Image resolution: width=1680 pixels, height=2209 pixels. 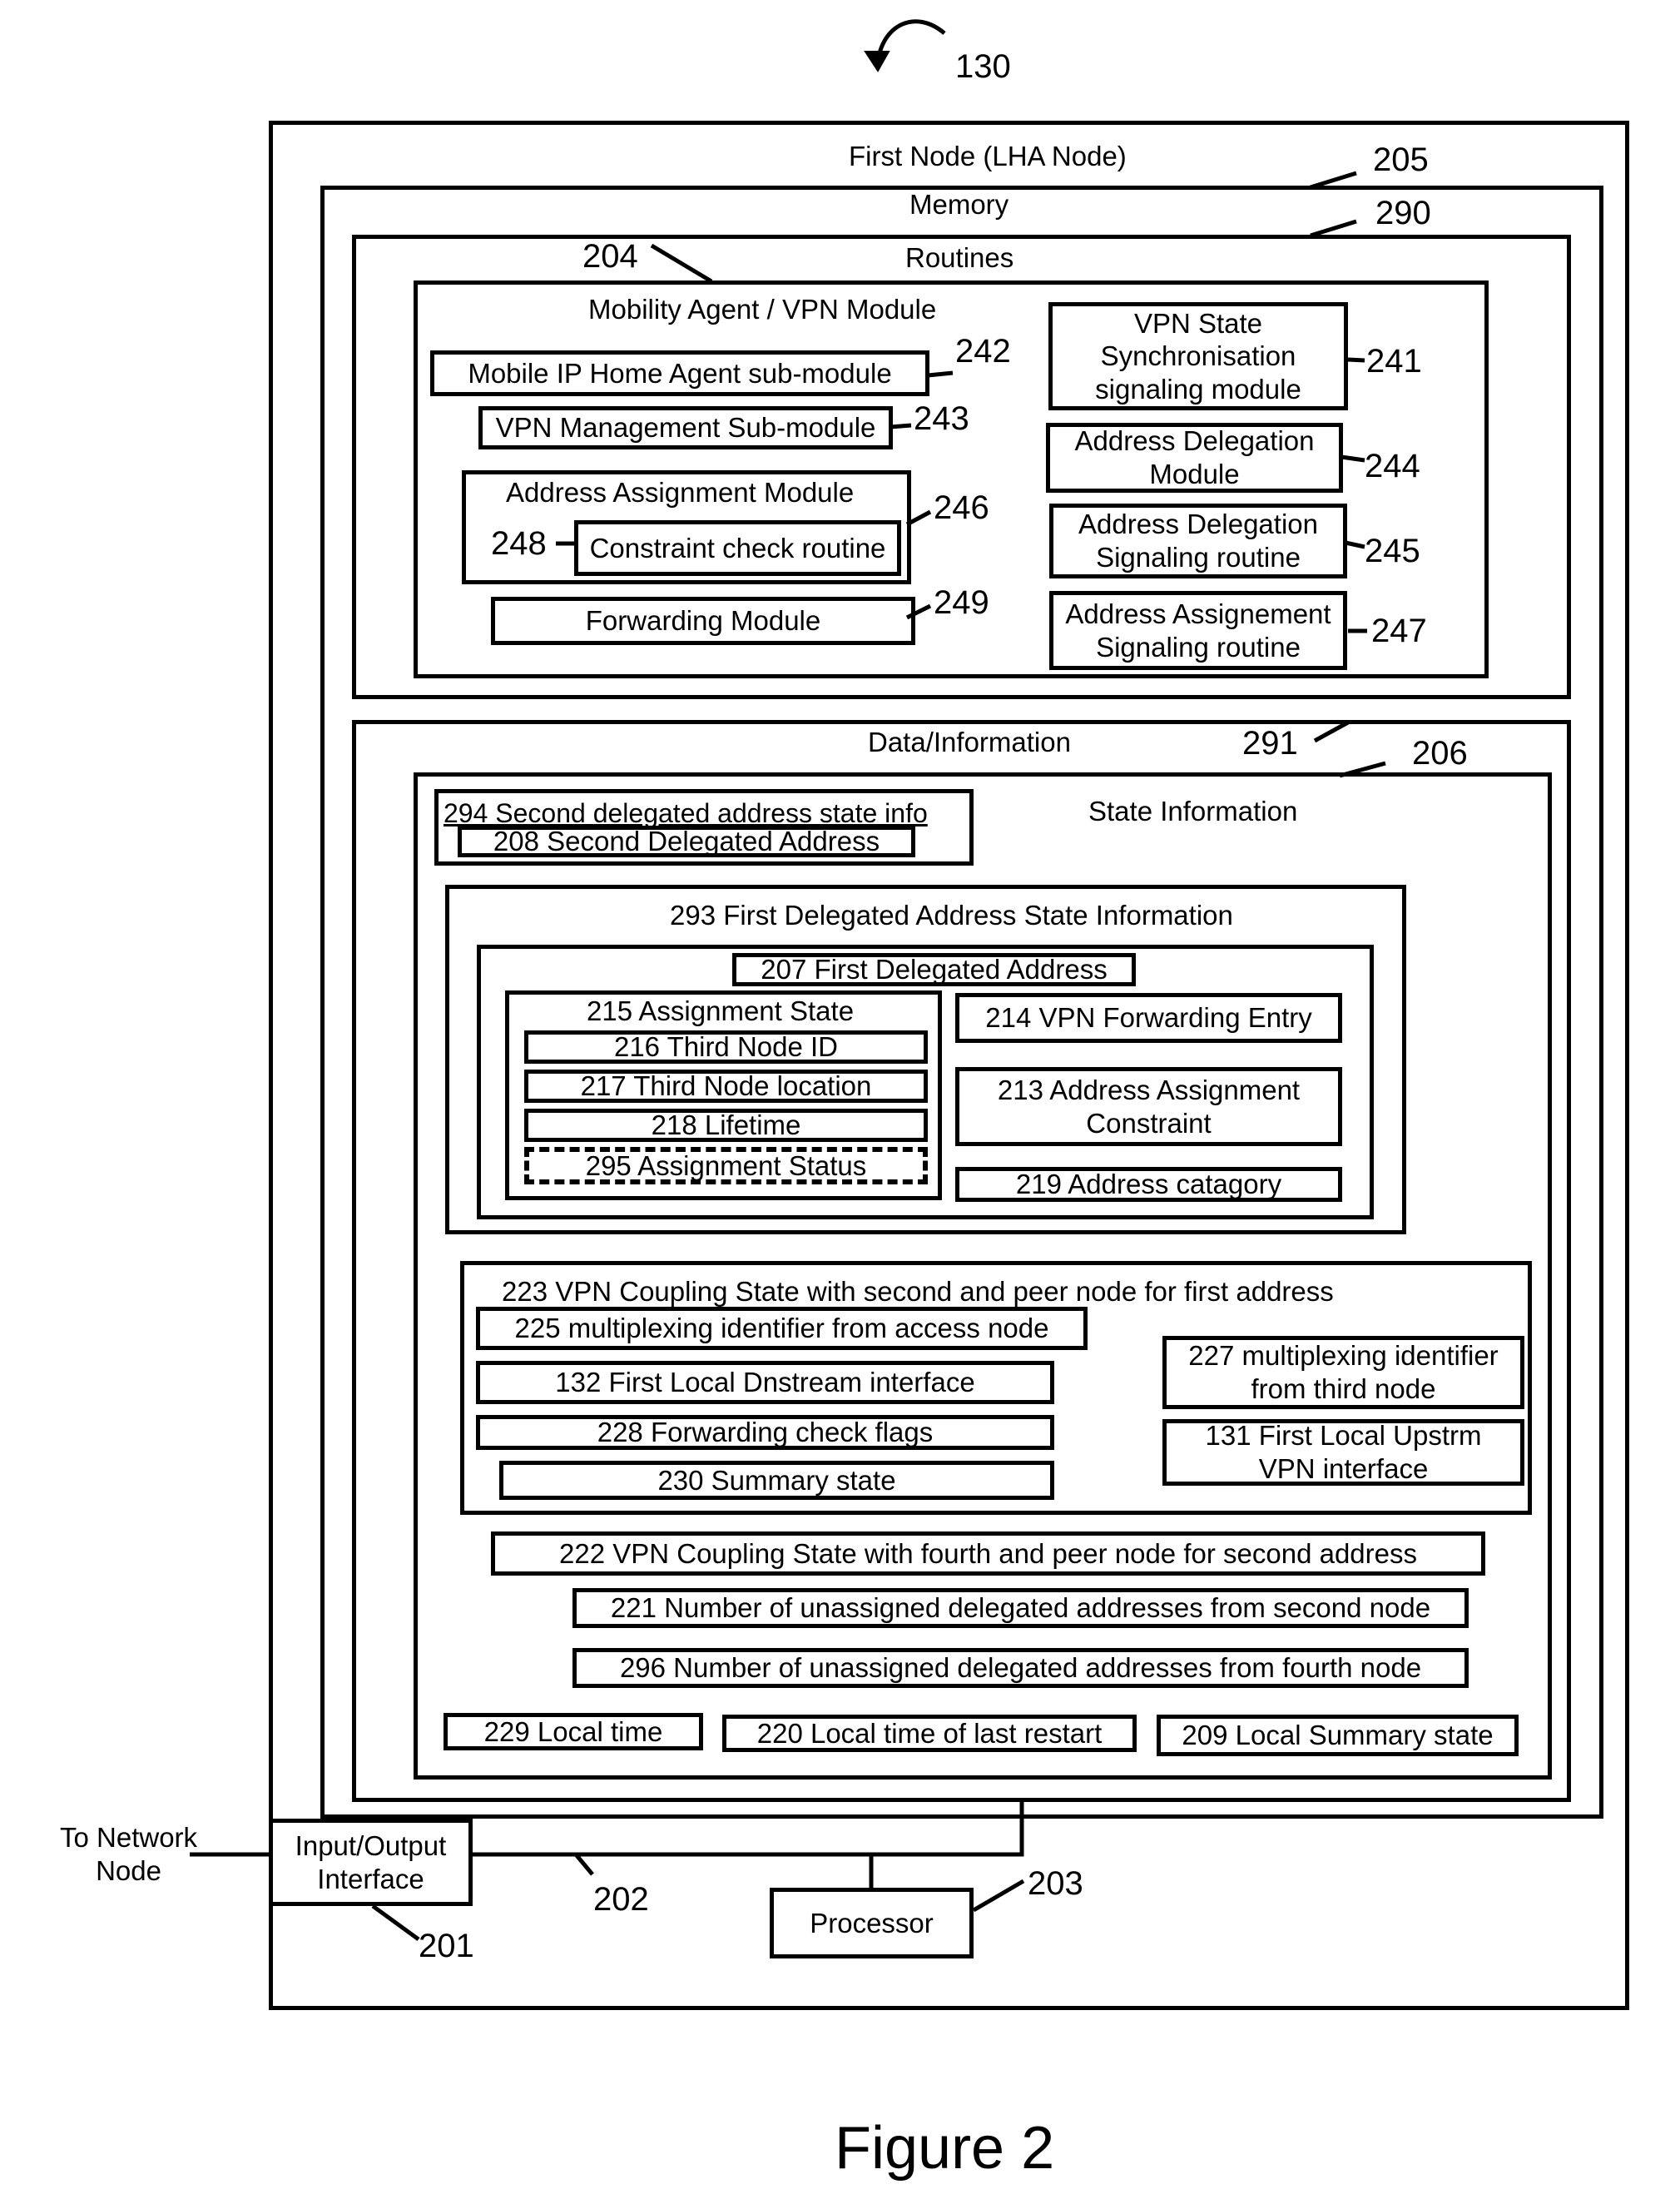 I want to click on network-node-line1: To Network, so click(x=129, y=1837).